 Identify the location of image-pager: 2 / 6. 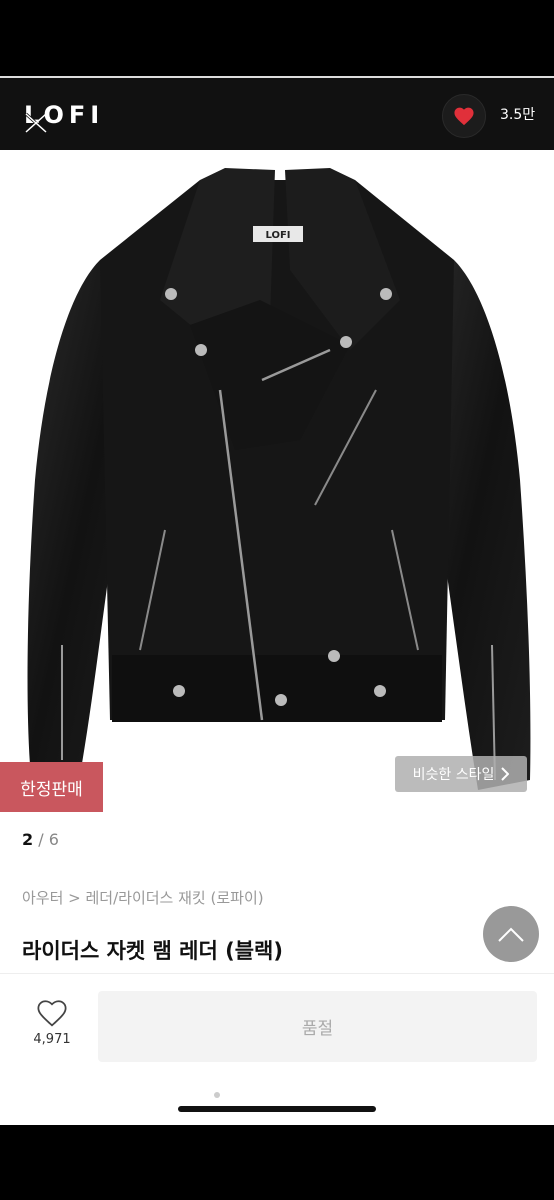
(40, 839).